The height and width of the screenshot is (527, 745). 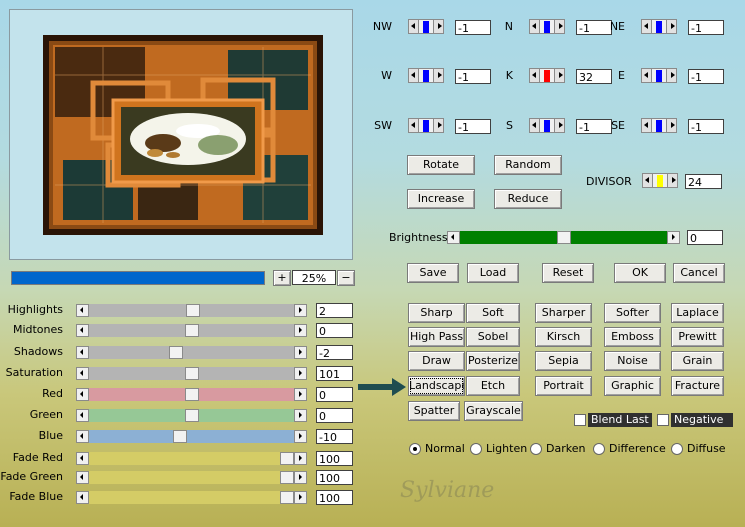 I want to click on adjust-slider-red, so click(x=191, y=394).